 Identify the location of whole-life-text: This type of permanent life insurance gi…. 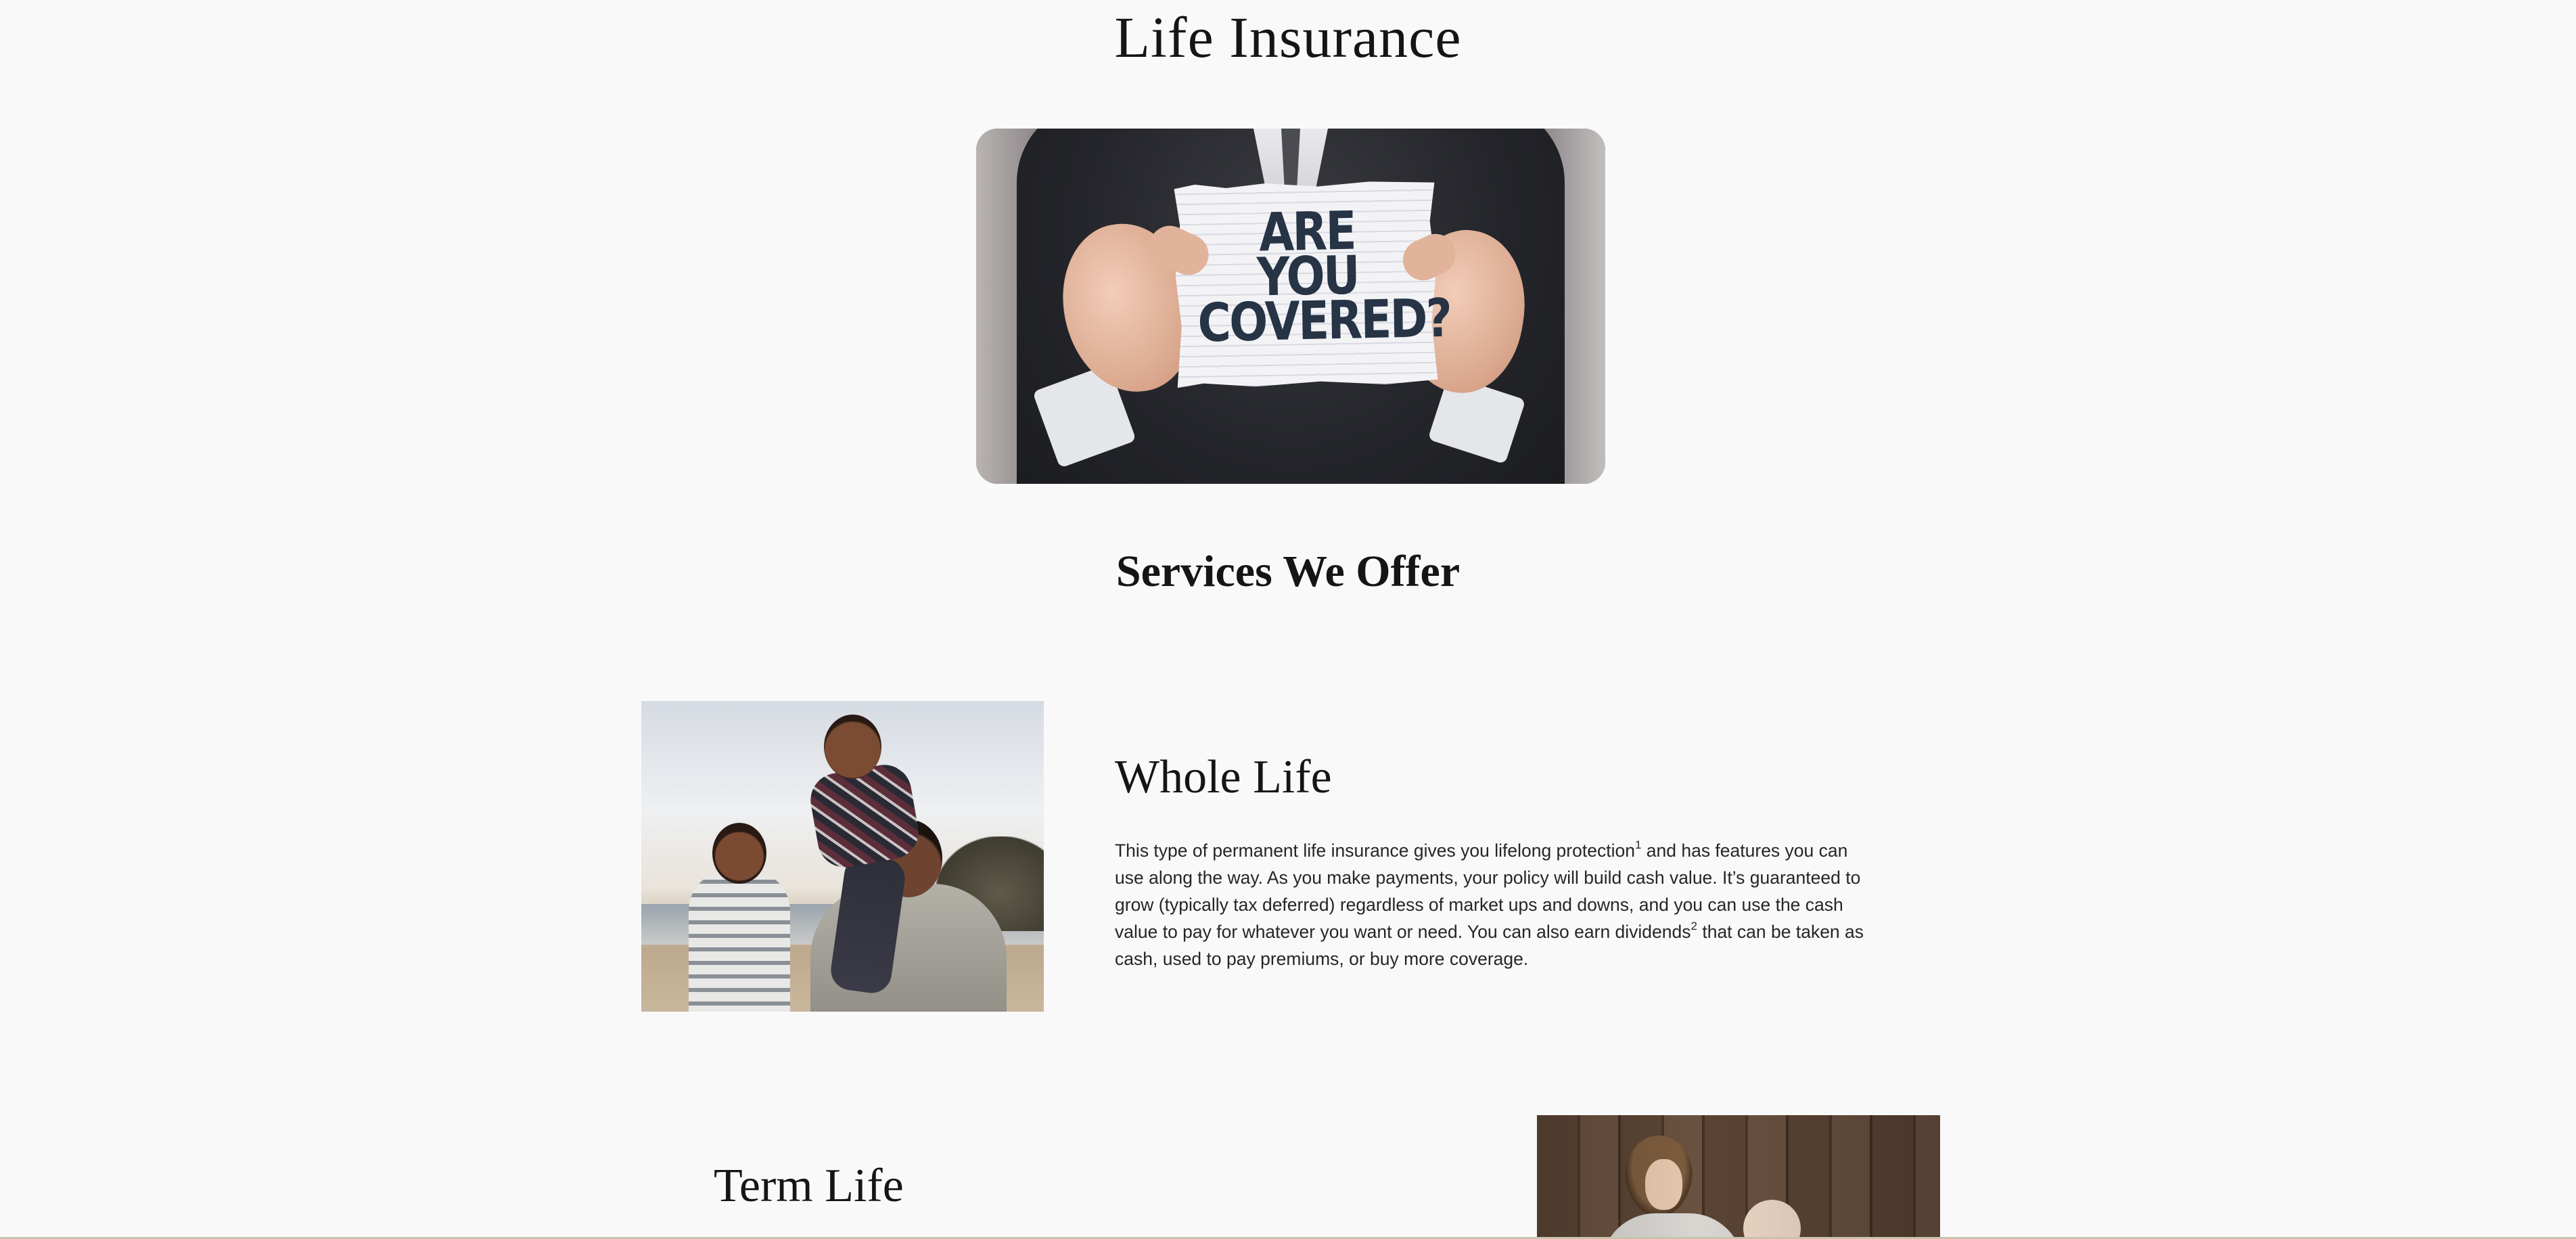
(1375, 851).